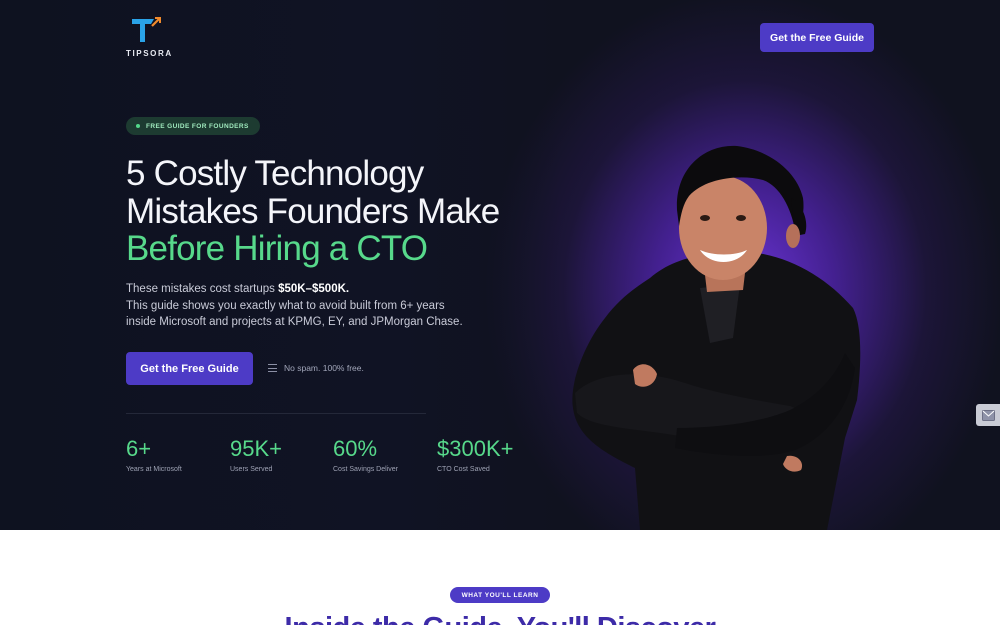 The height and width of the screenshot is (625, 1000). What do you see at coordinates (285, 454) in the screenshot?
I see `stat-item: 95K+ Users Served` at bounding box center [285, 454].